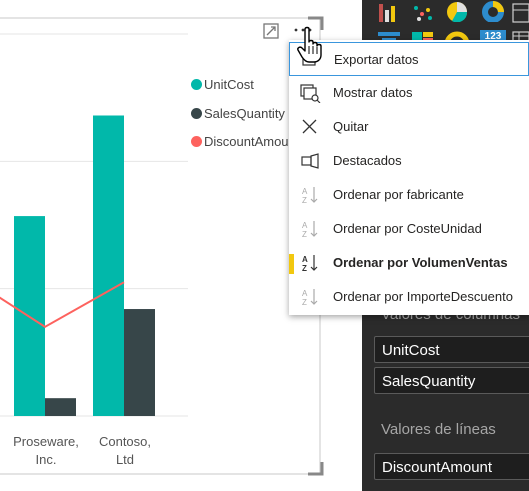 This screenshot has height=491, width=529. Describe the element at coordinates (520, 13) in the screenshot. I see `matrix-viz-icon` at that location.